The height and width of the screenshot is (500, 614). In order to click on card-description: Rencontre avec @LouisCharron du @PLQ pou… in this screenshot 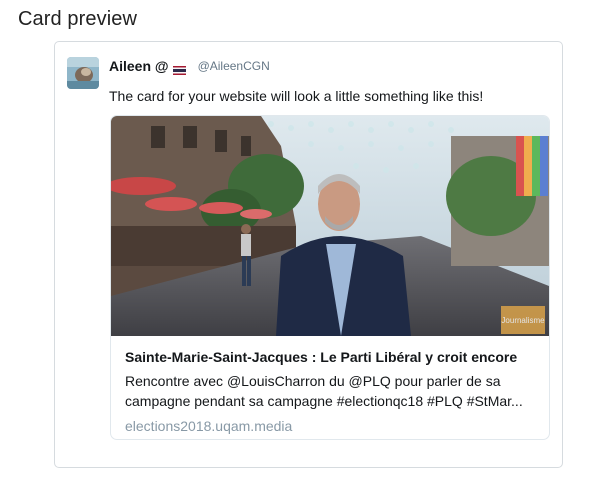, I will do `click(331, 391)`.